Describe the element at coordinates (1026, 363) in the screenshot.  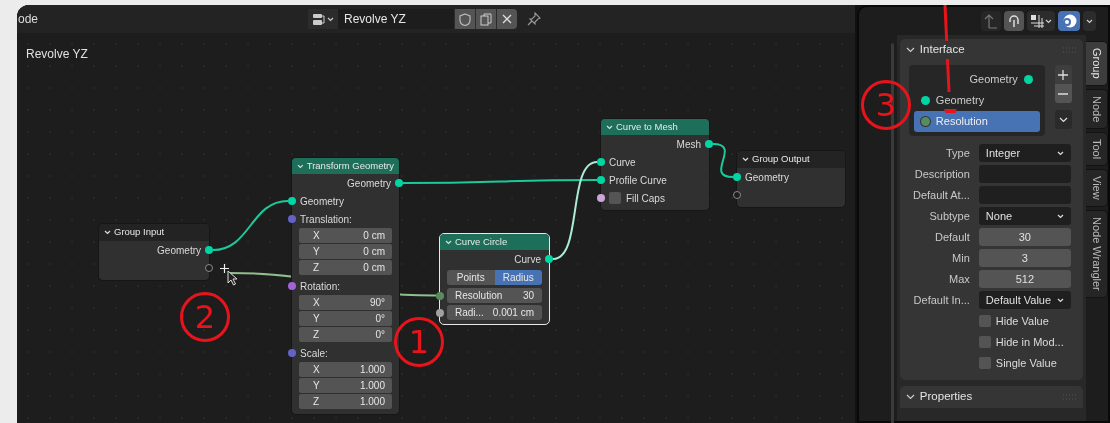
I see `checkbox-label: Single Value` at that location.